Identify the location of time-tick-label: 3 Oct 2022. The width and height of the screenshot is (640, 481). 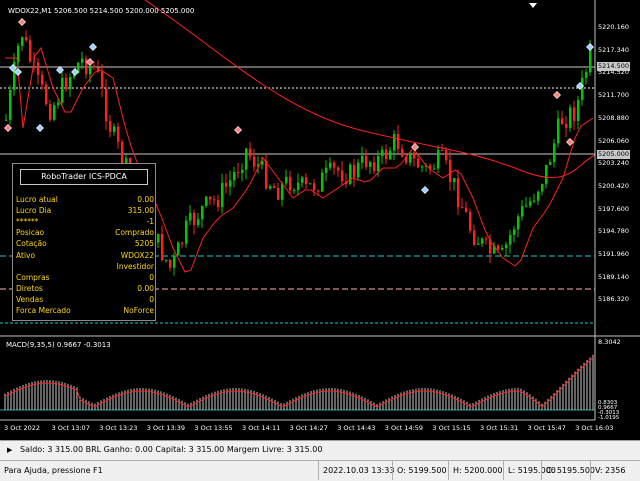
(22, 428).